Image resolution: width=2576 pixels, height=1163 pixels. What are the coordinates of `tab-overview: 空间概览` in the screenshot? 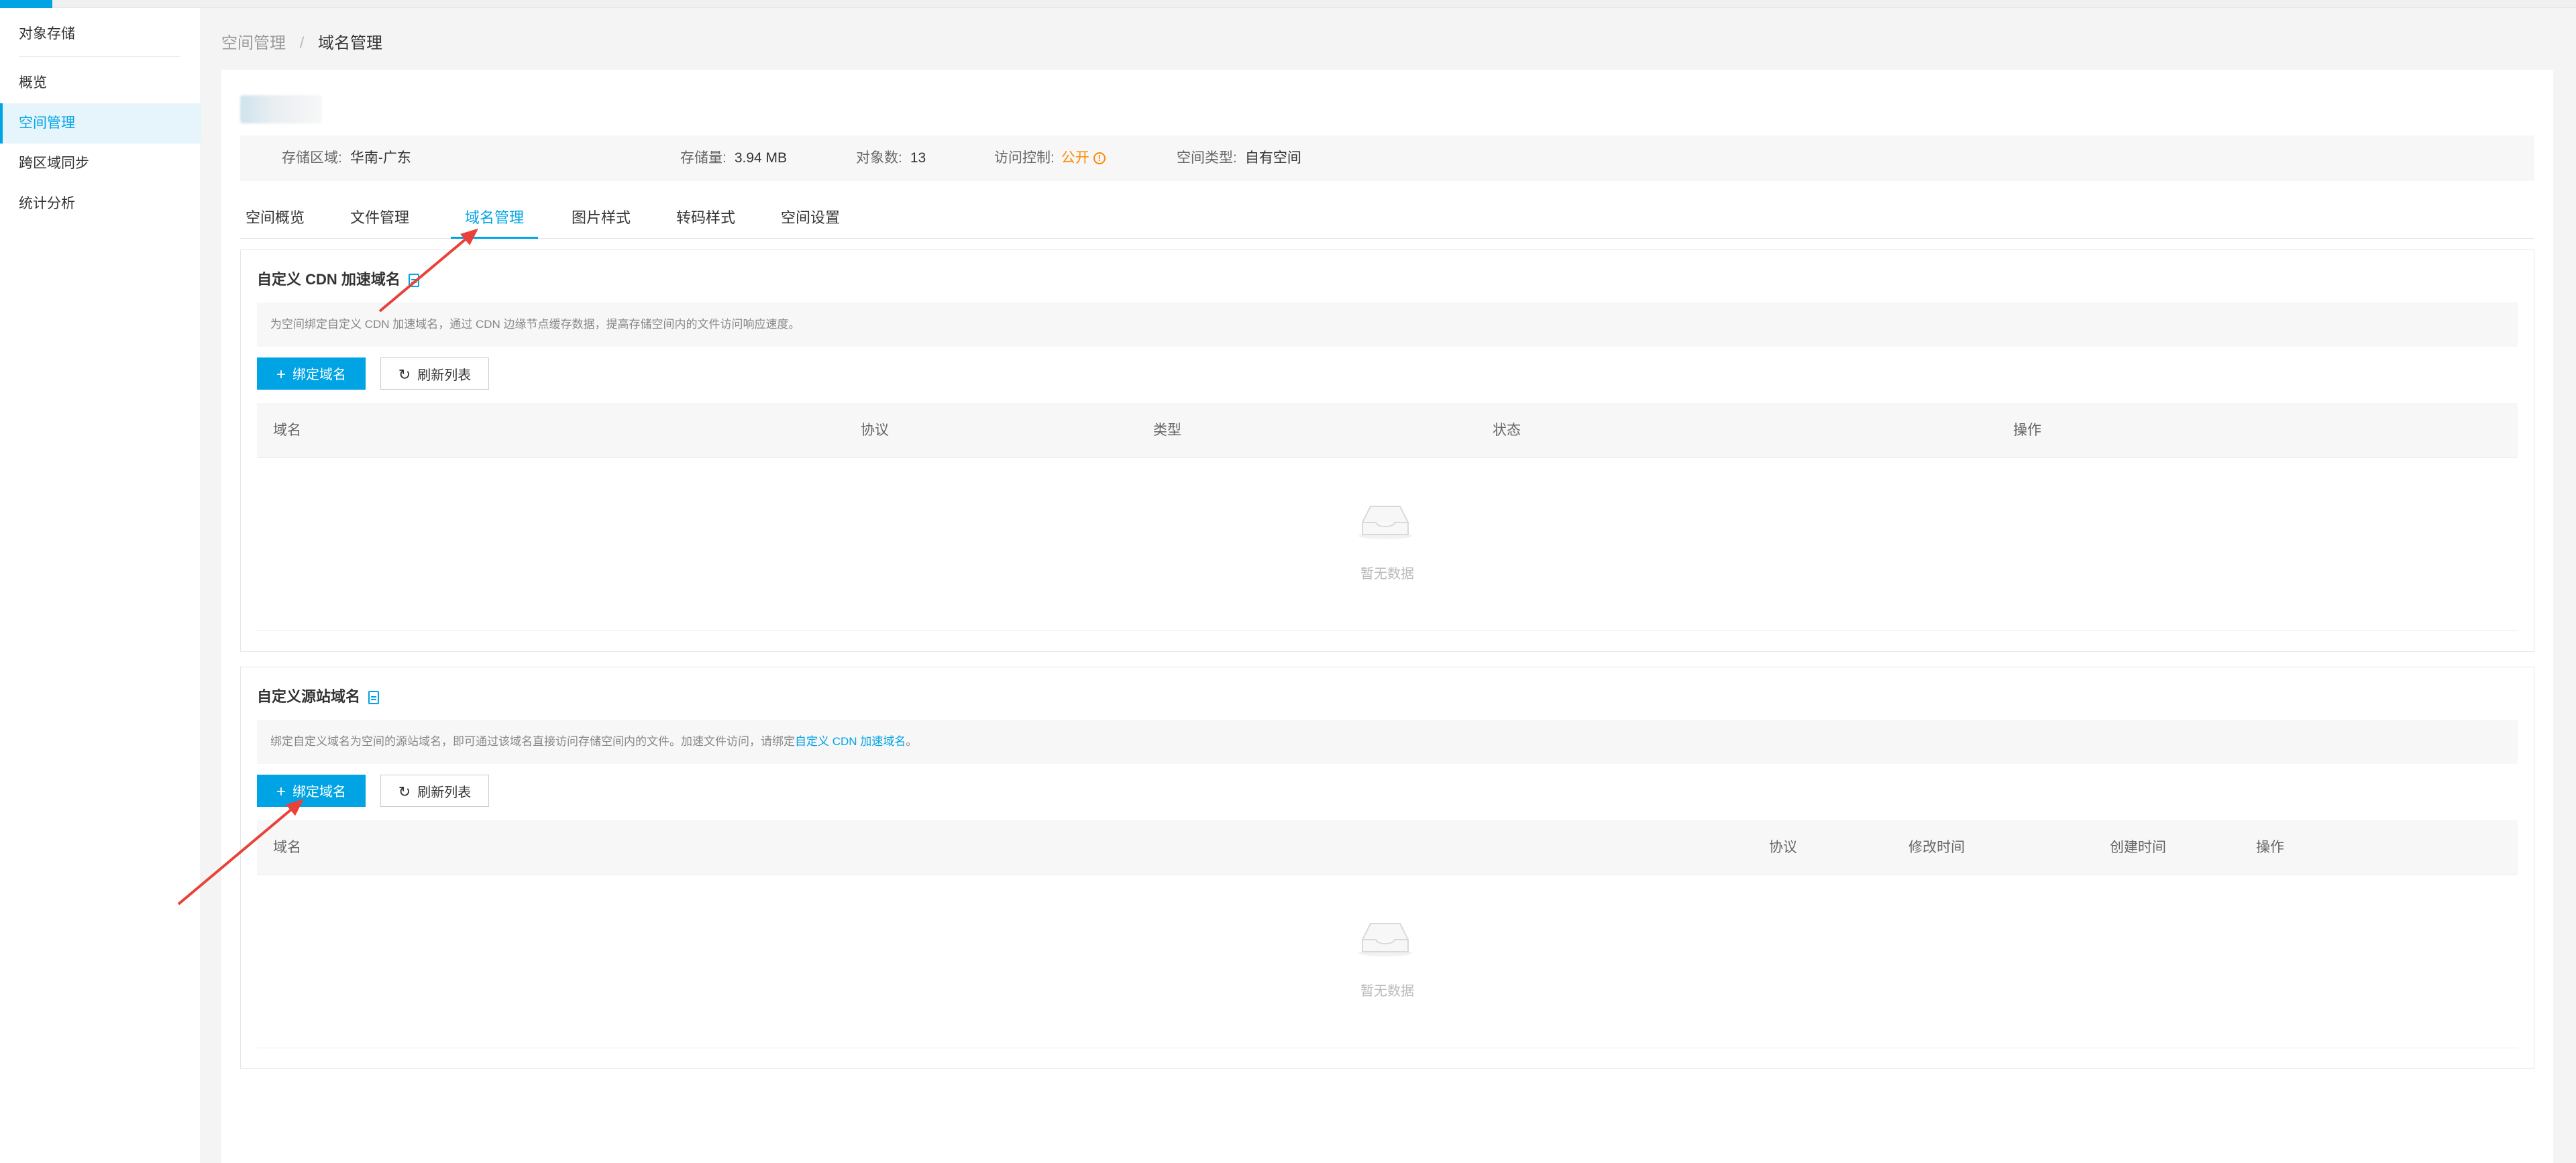 It's located at (275, 218).